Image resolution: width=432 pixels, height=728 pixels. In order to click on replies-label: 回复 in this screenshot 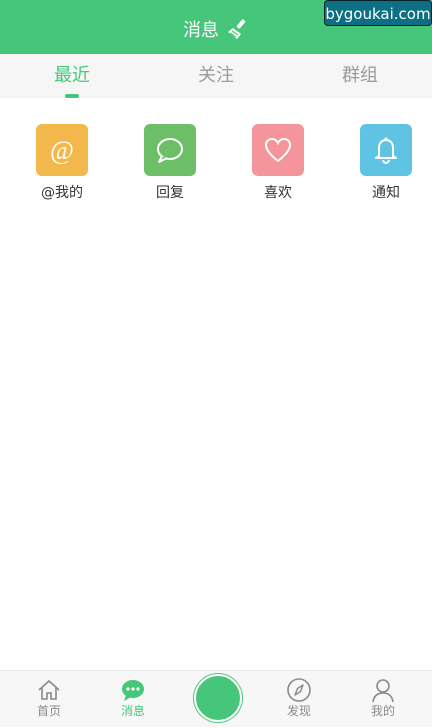, I will do `click(170, 193)`.